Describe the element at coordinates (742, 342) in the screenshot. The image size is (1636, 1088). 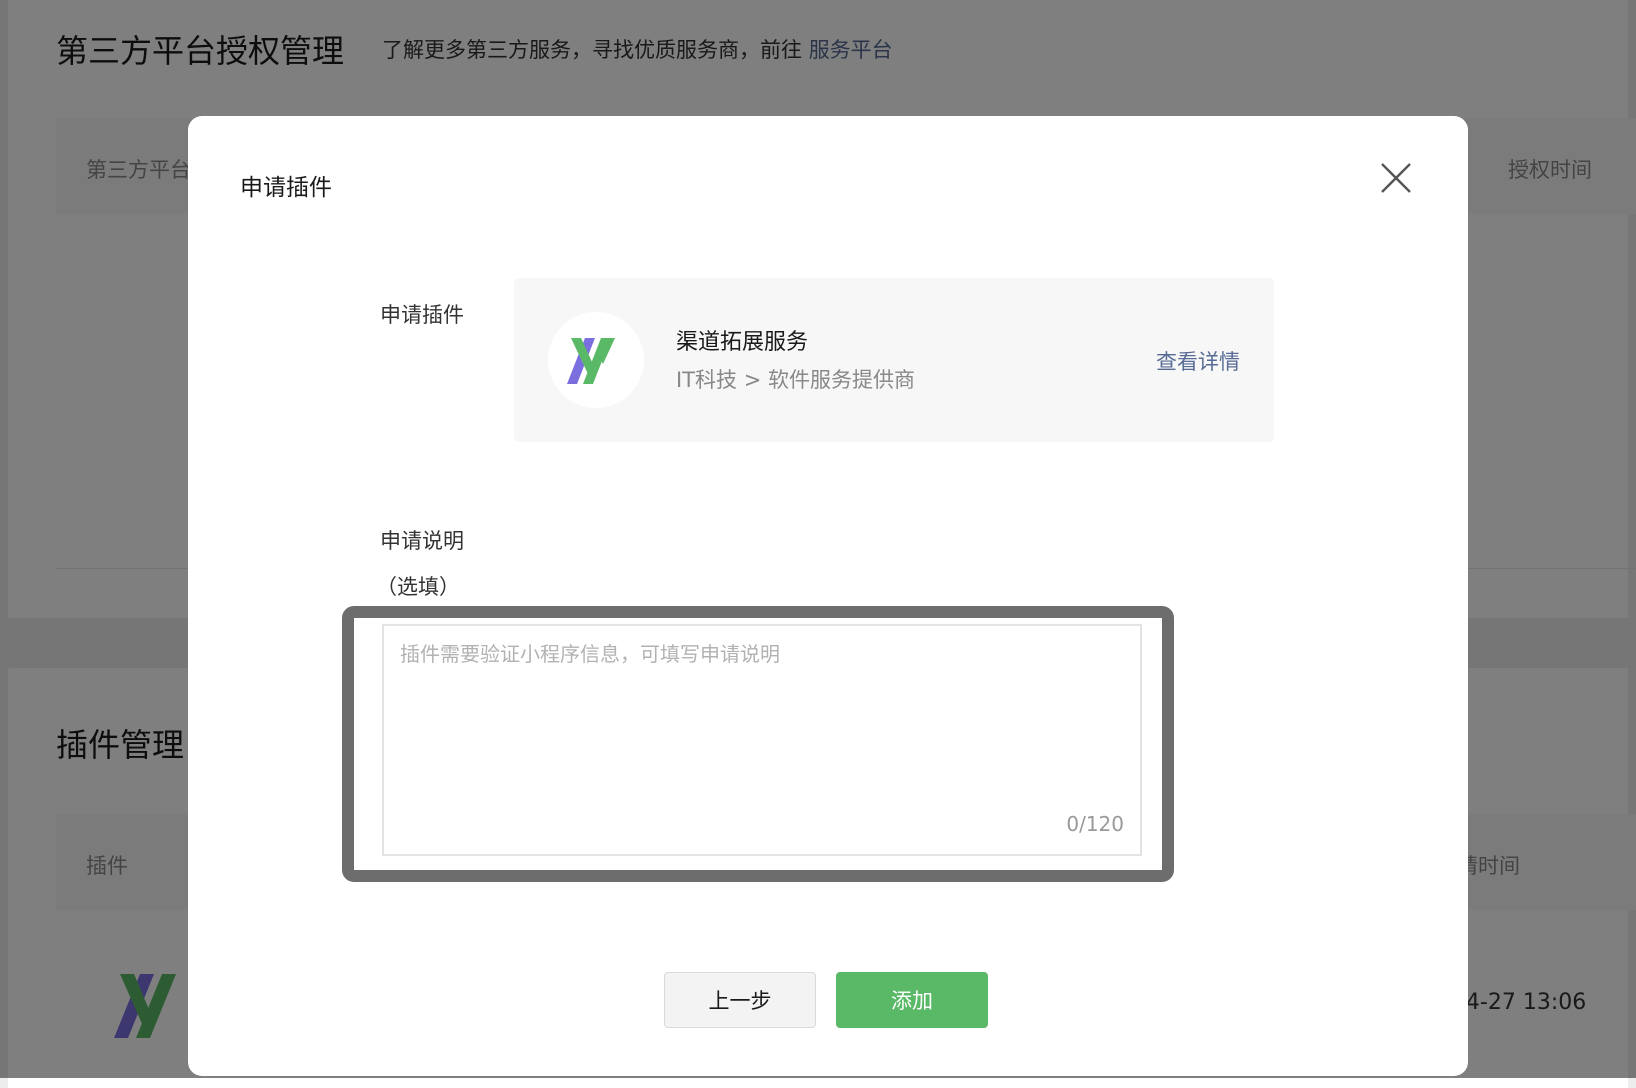
I see `plugin-name: 渠道拓展服务` at that location.